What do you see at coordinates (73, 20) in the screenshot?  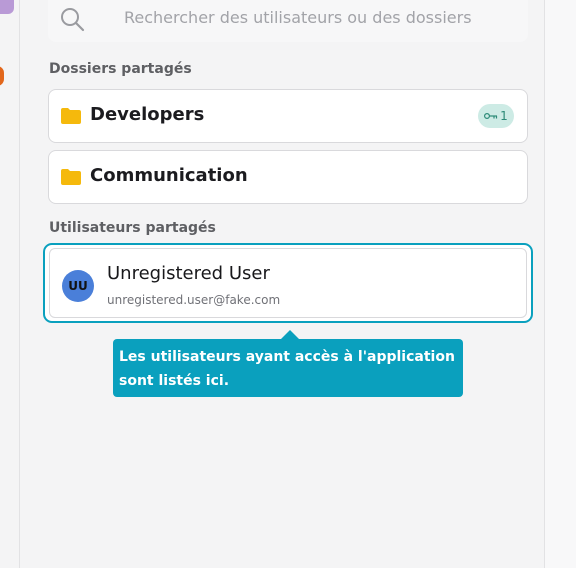 I see `search-icon` at bounding box center [73, 20].